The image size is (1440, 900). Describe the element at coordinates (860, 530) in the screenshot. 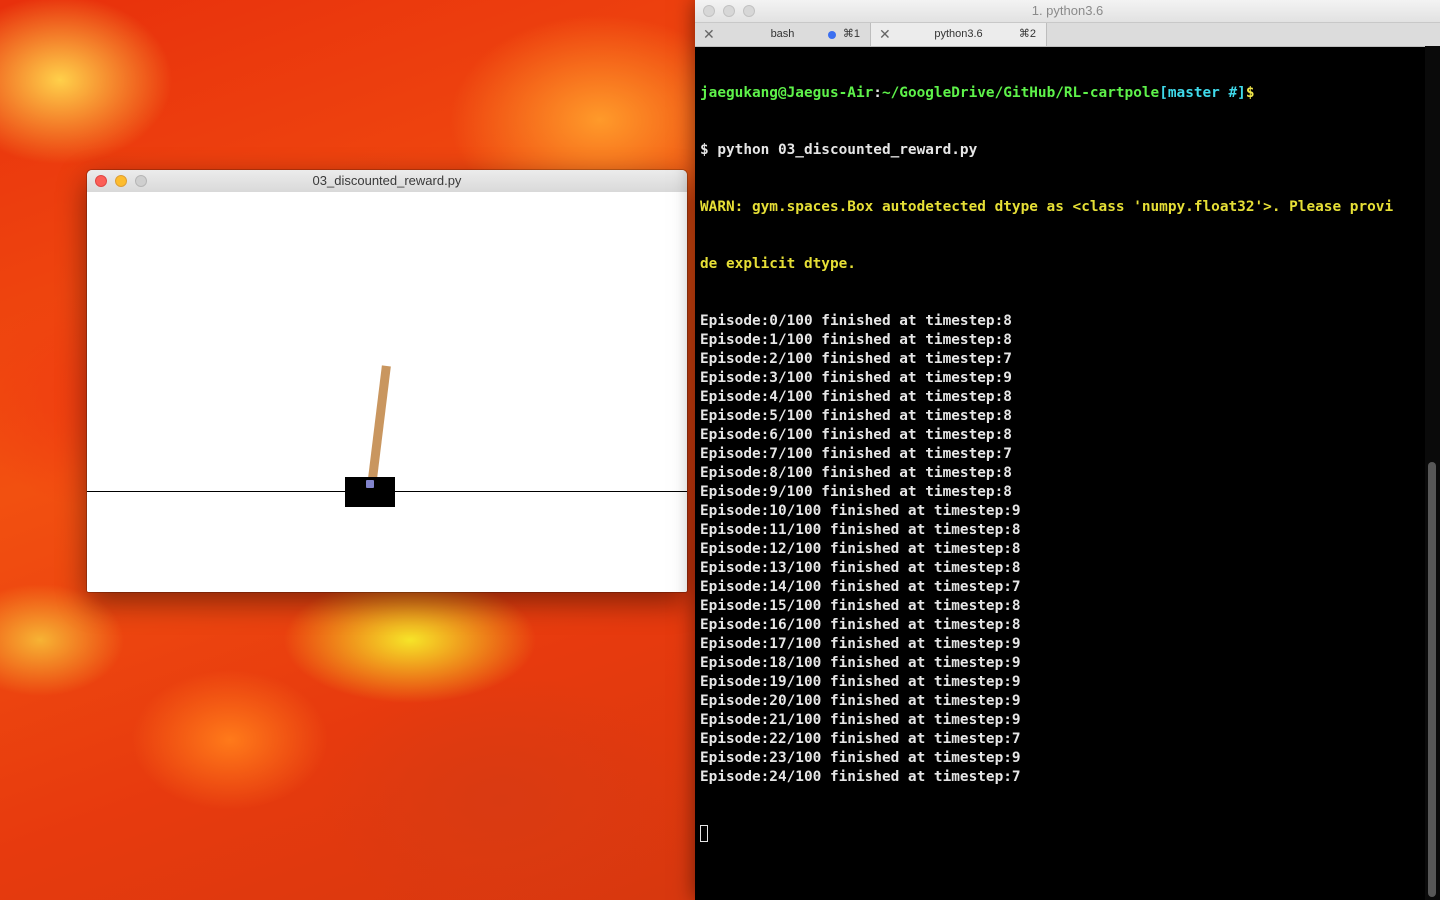

I see `output-line: Episode:11/100 finished at timestep:8` at that location.